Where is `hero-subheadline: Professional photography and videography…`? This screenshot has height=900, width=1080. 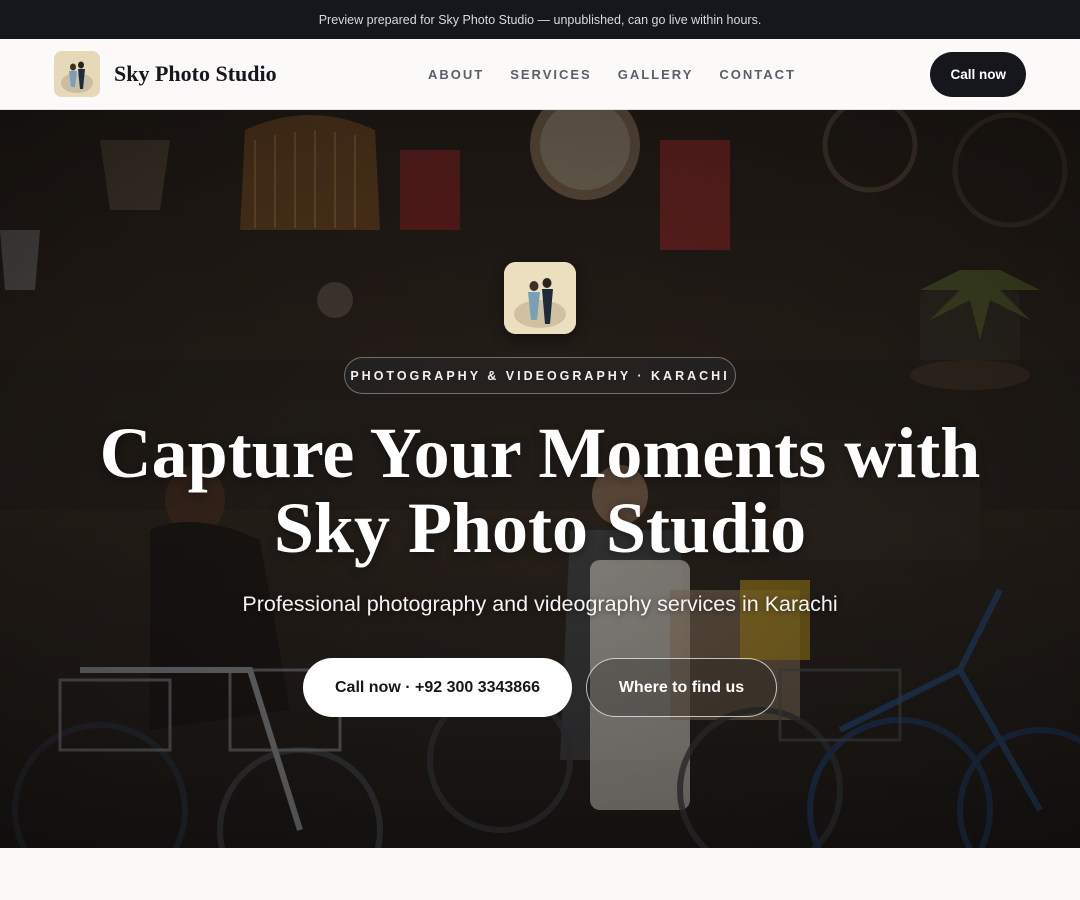 hero-subheadline: Professional photography and videography… is located at coordinates (540, 604).